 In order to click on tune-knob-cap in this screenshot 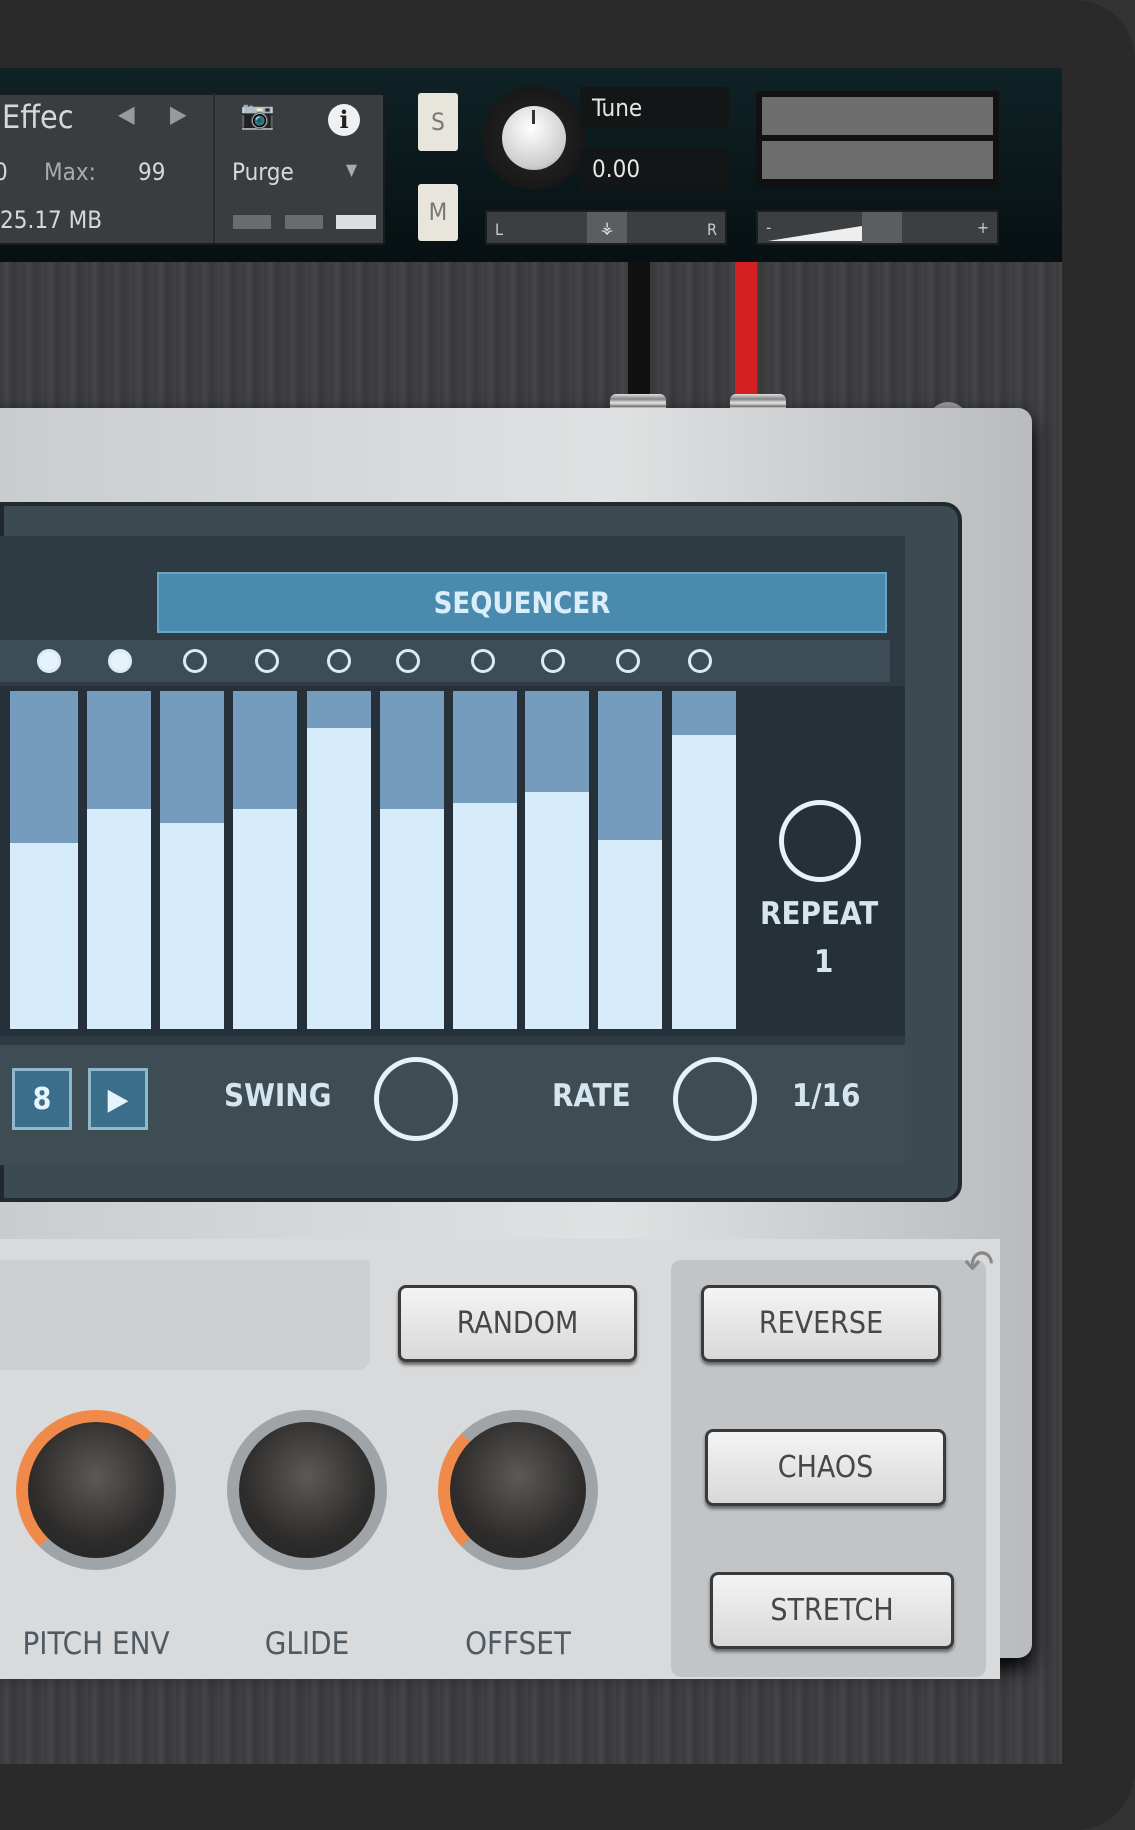, I will do `click(534, 138)`.